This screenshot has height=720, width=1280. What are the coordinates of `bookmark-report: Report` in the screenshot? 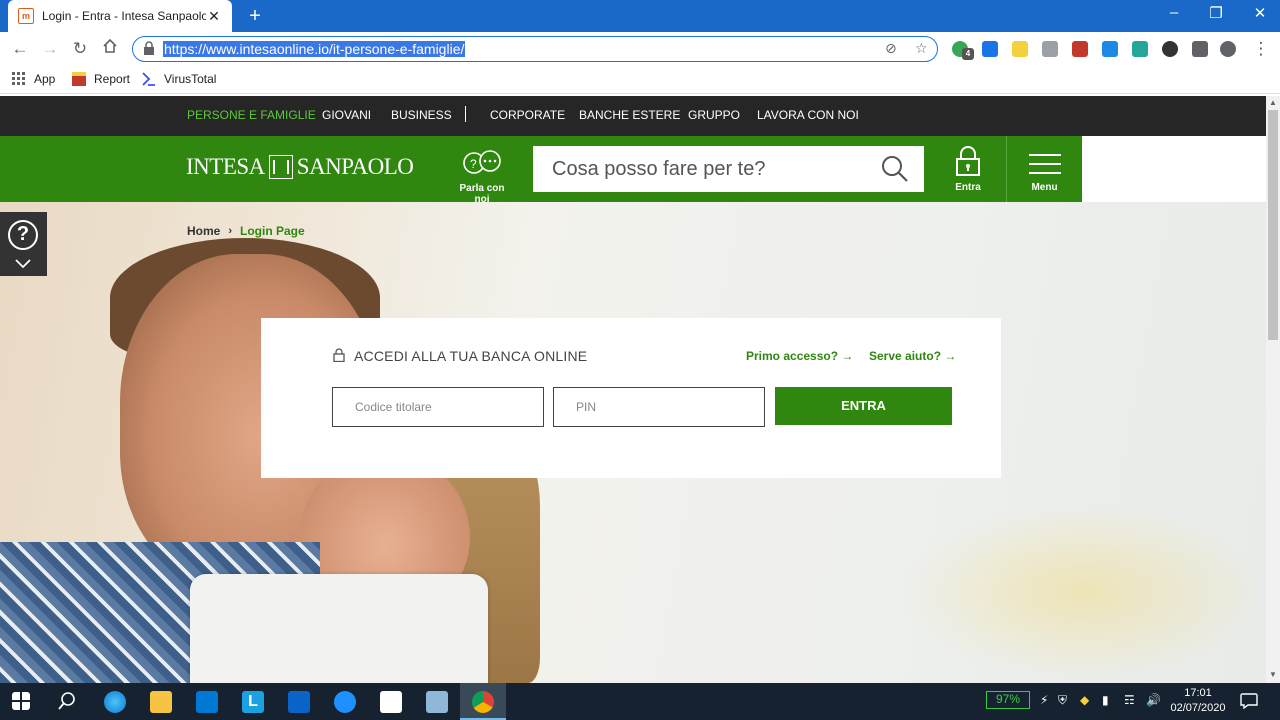 It's located at (101, 79).